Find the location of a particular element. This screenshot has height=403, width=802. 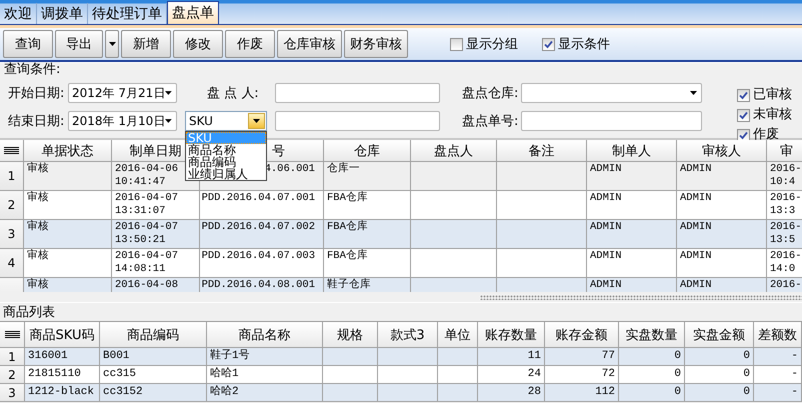

table-cell: 112 is located at coordinates (582, 393).